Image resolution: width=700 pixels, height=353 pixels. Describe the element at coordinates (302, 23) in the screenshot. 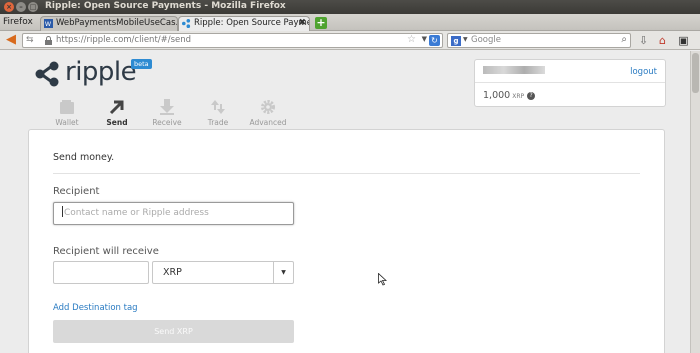

I see `tab-close-icon: ✖` at that location.